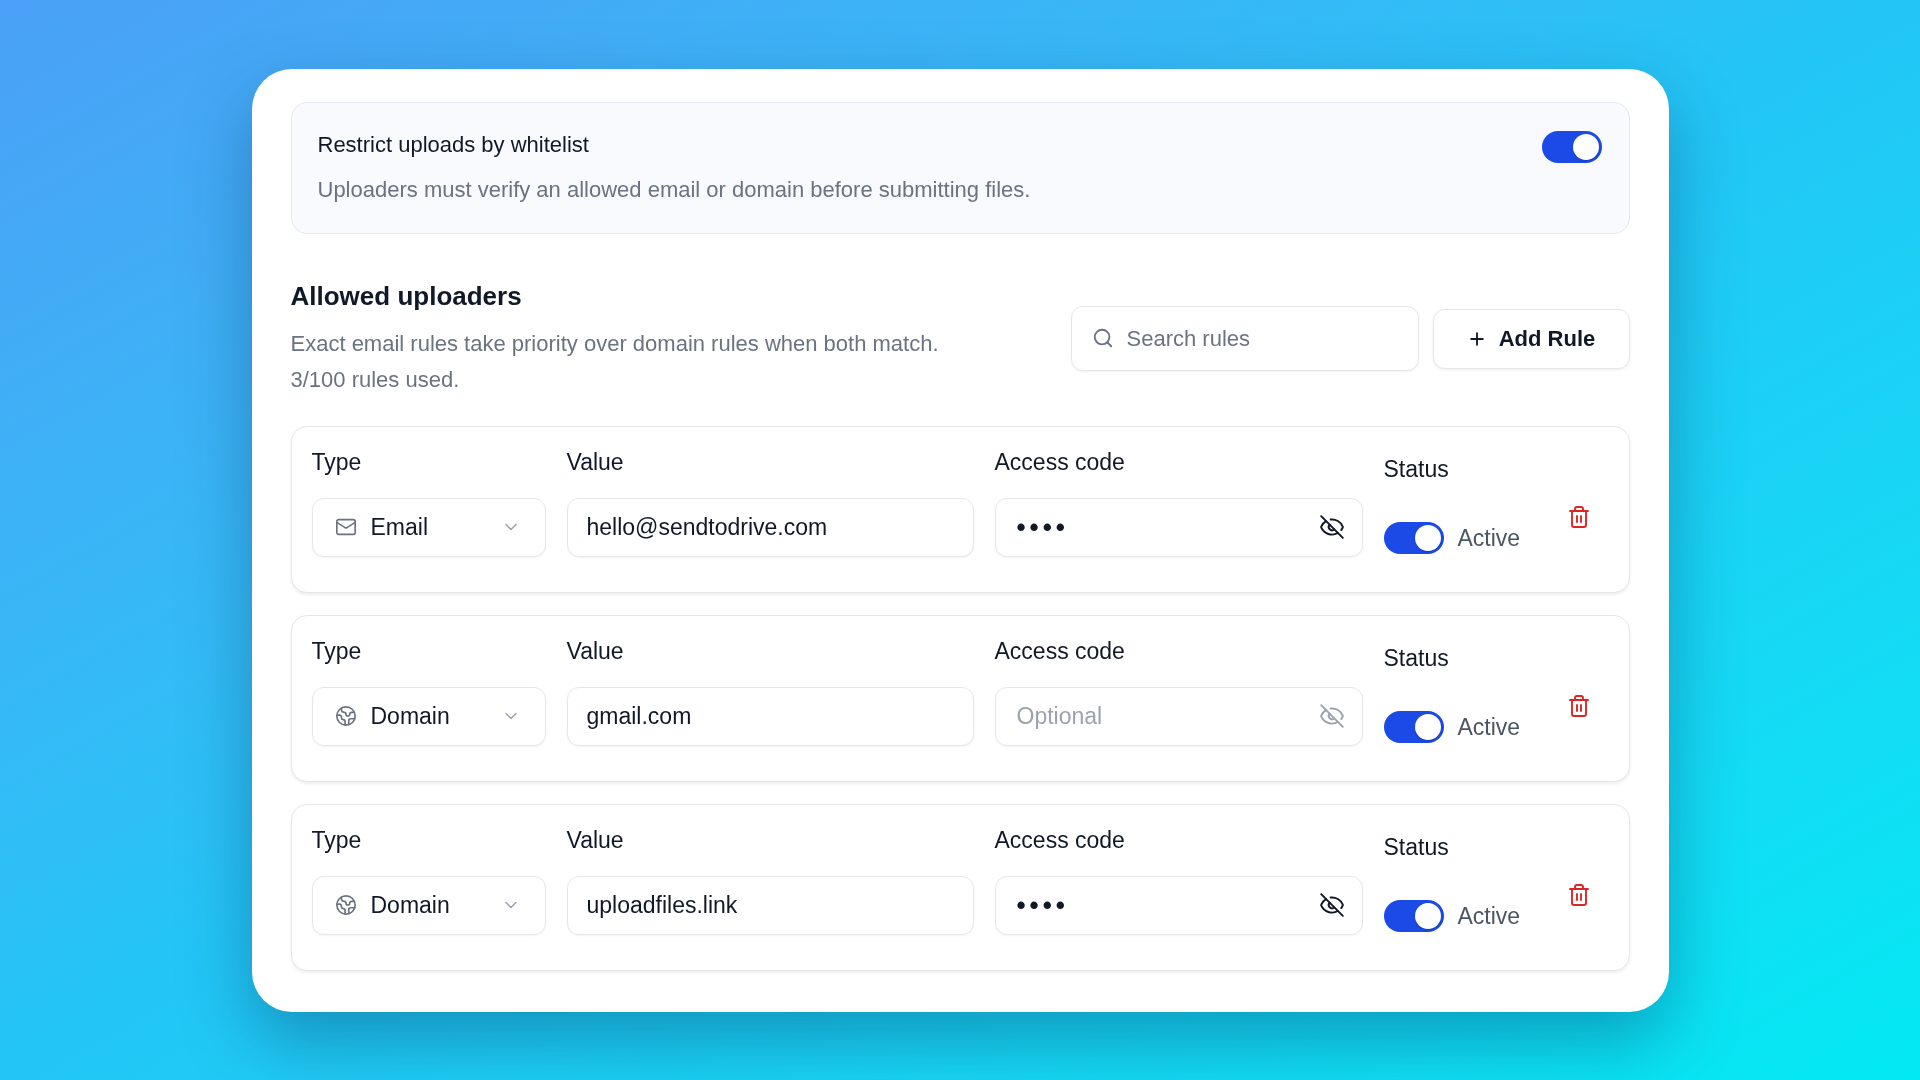 The image size is (1920, 1080). What do you see at coordinates (674, 189) in the screenshot?
I see `setting-description: Uploaders must verify an allowed email or domain before submitting files.` at bounding box center [674, 189].